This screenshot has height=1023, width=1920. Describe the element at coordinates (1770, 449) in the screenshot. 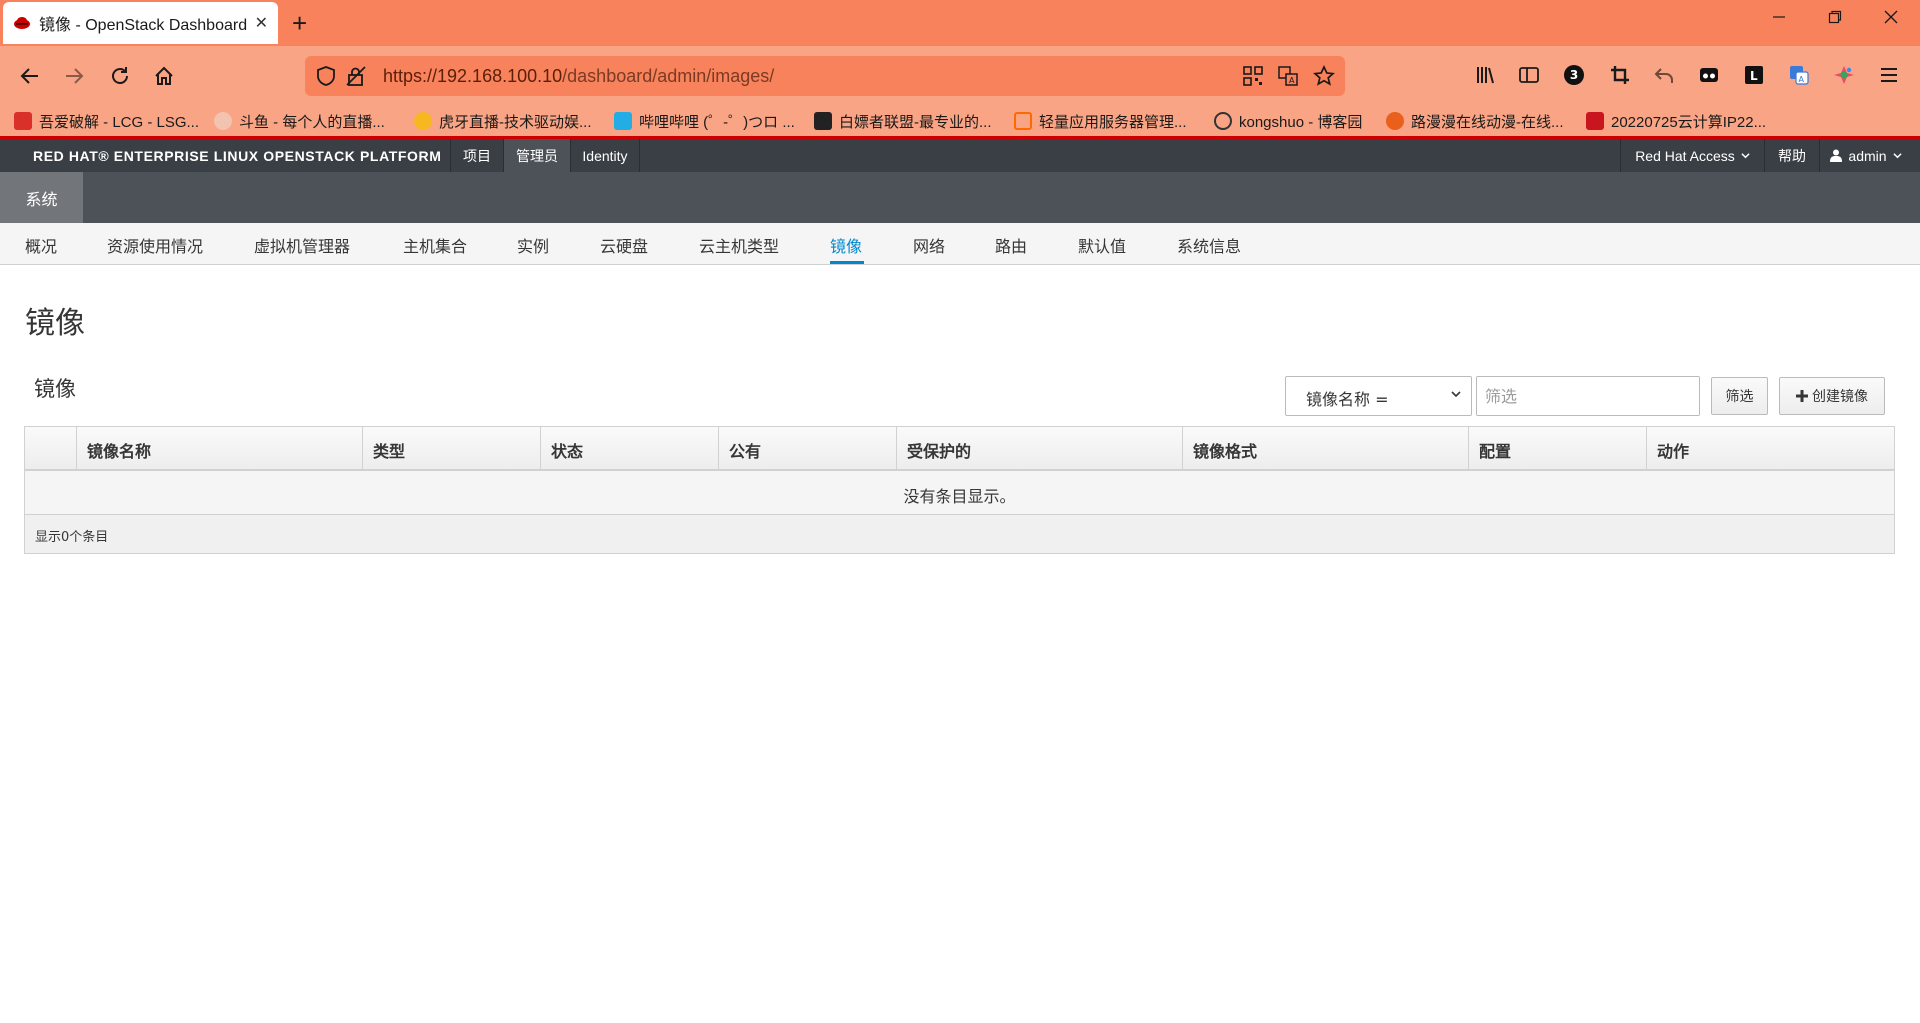

I see `column-header-actions: 动作` at that location.